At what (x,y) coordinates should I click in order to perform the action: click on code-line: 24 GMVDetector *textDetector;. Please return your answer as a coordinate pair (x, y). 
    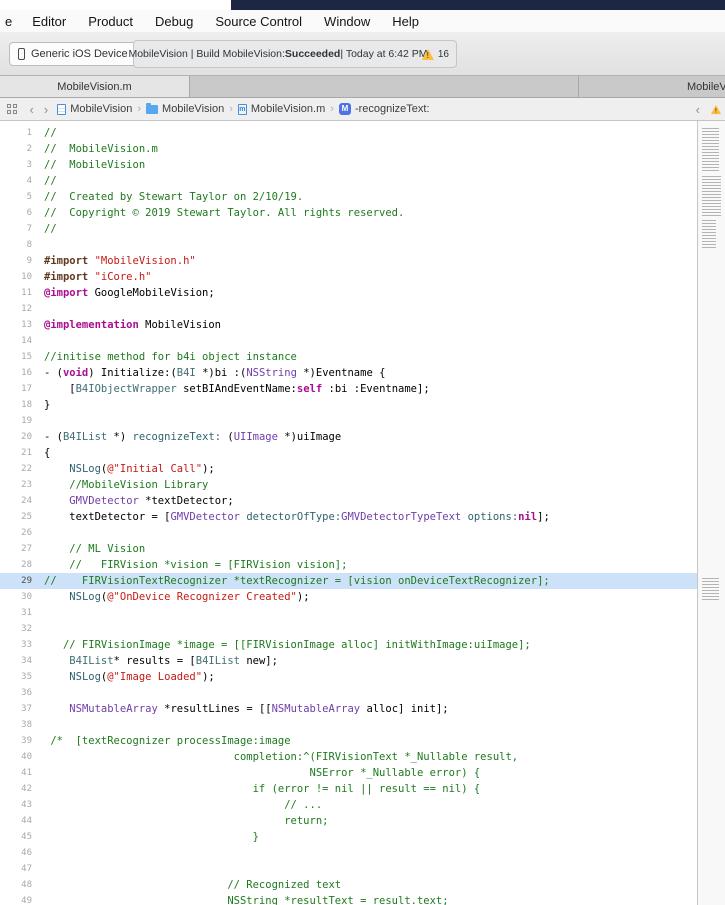
    Looking at the image, I should click on (348, 501).